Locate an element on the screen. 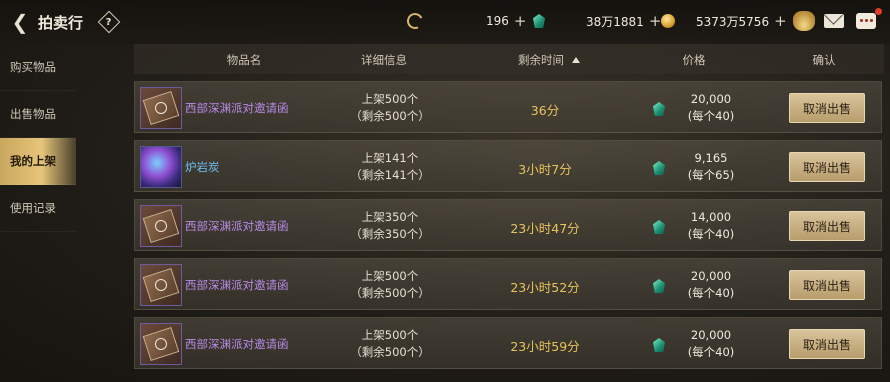 The image size is (890, 382). gem-icon-top is located at coordinates (539, 21).